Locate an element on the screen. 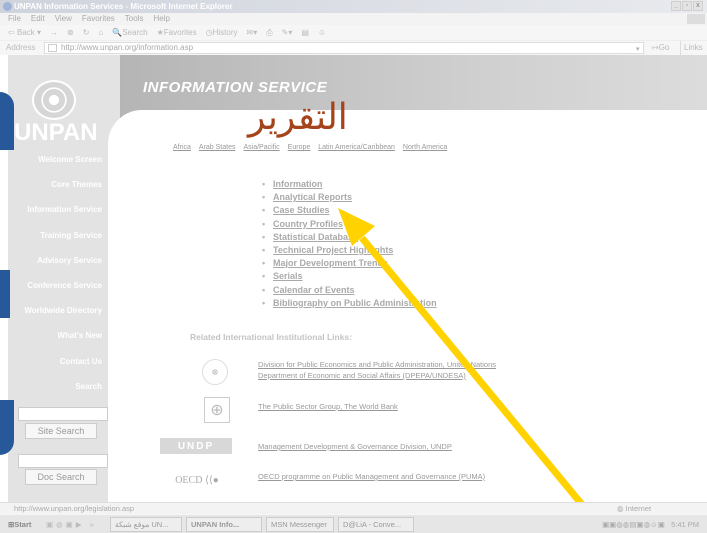 The height and width of the screenshot is (533, 707). undp-logo-icon: UNDP is located at coordinates (196, 446).